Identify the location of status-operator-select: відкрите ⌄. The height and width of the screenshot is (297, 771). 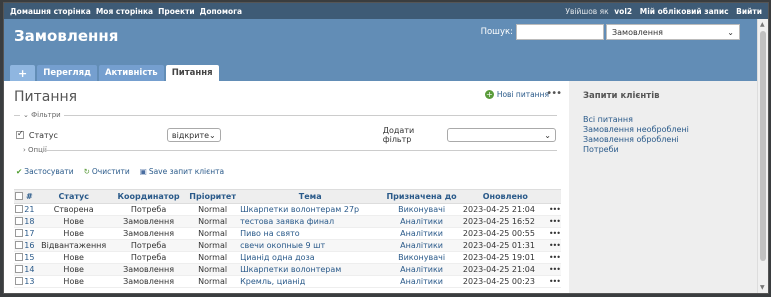
(193, 135).